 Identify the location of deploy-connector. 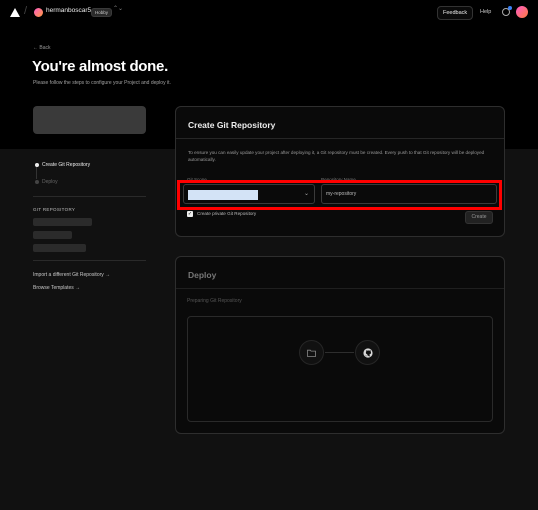
(339, 352).